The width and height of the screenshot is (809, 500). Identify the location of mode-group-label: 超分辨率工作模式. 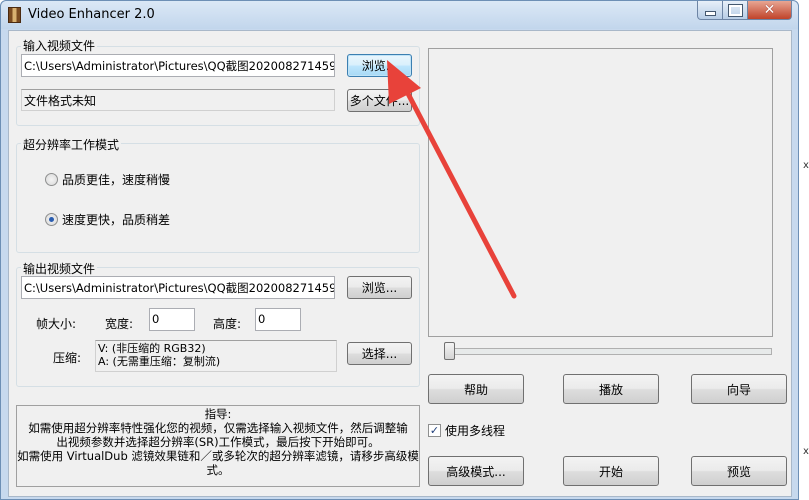
(71, 144).